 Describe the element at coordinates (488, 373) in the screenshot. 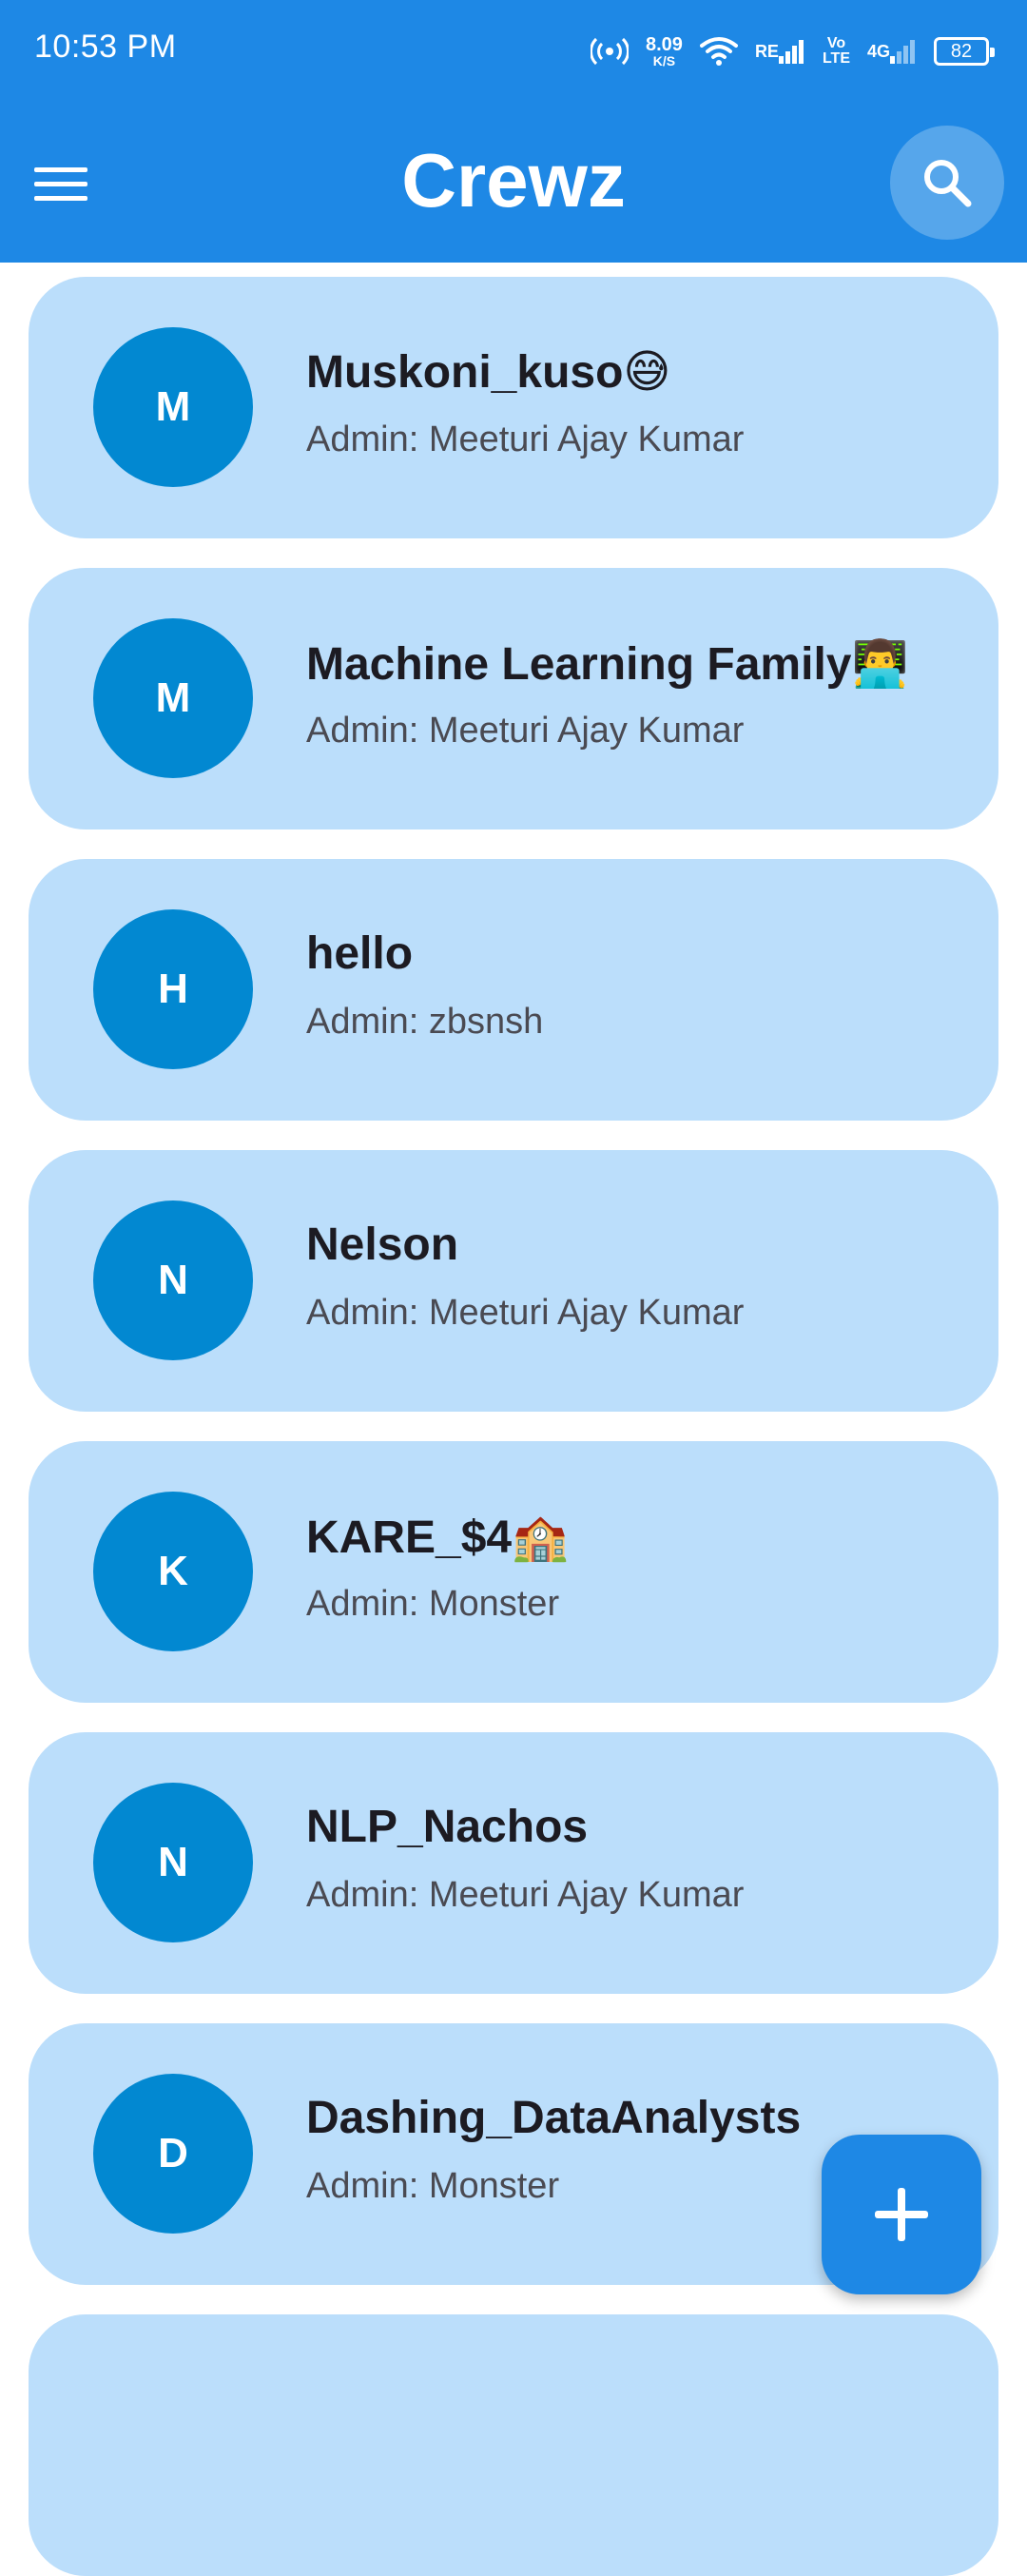

I see `crew-name: Muskoni_kuso😅` at that location.